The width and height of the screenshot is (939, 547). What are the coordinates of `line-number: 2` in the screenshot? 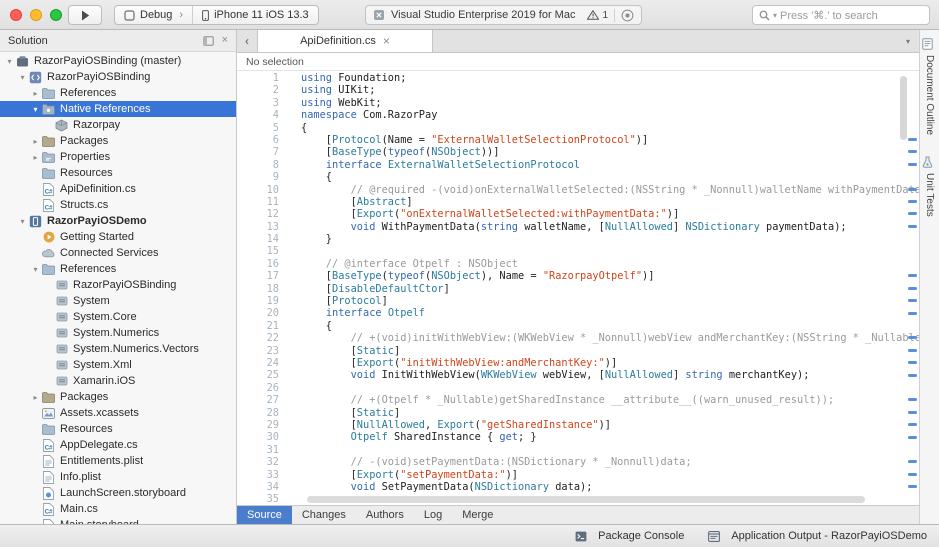 It's located at (275, 90).